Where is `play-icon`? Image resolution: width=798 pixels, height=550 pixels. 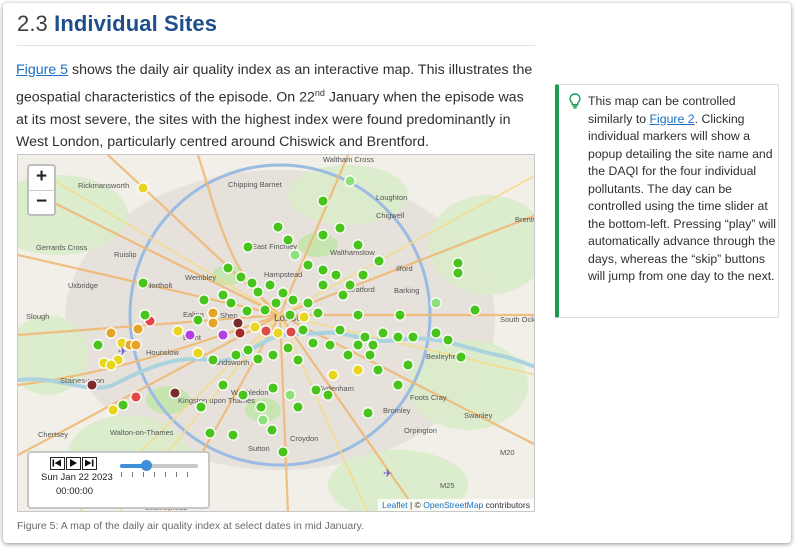
play-icon is located at coordinates (73, 463).